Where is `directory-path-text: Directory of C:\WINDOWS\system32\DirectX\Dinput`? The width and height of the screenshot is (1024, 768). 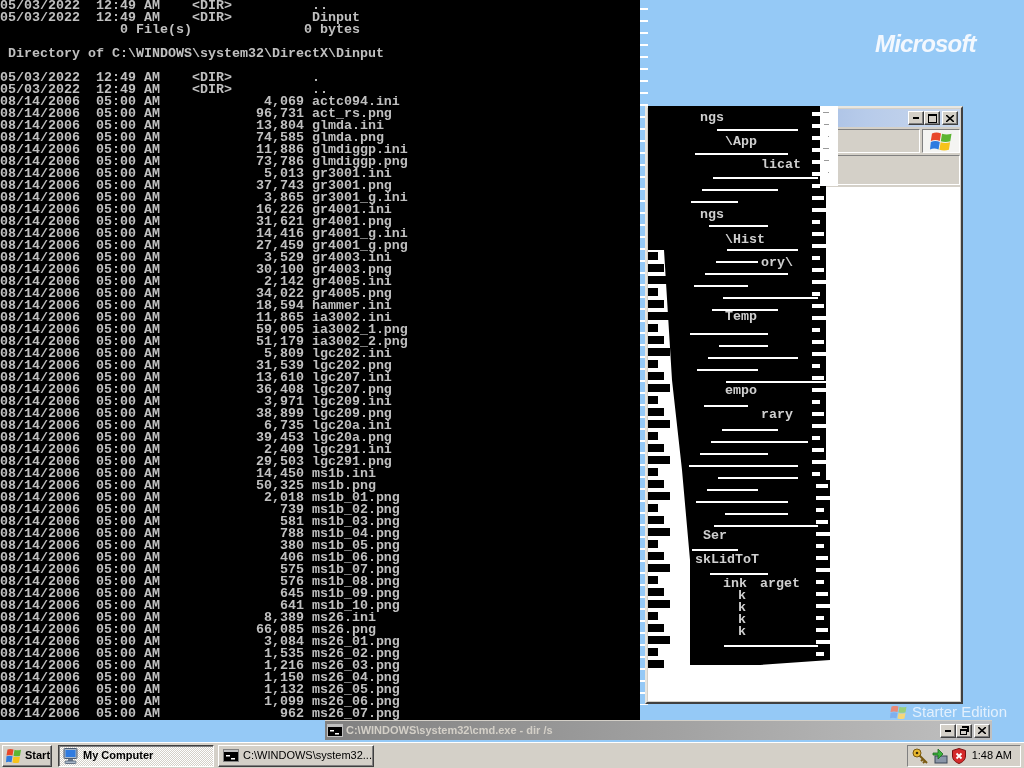
directory-path-text: Directory of C:\WINDOWS\system32\DirectX\Dinput is located at coordinates (196, 54).